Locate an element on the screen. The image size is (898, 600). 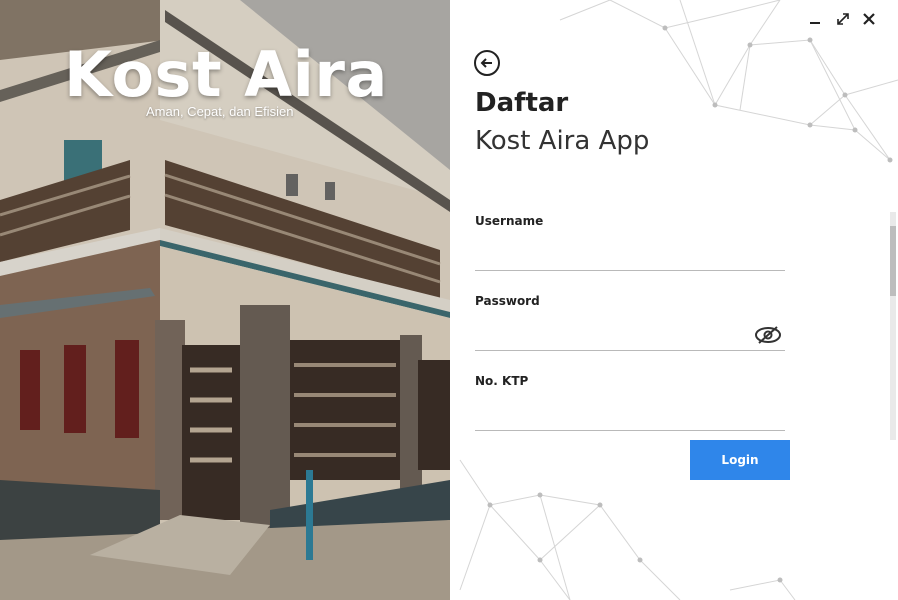
back-arrow-icon is located at coordinates (486, 63).